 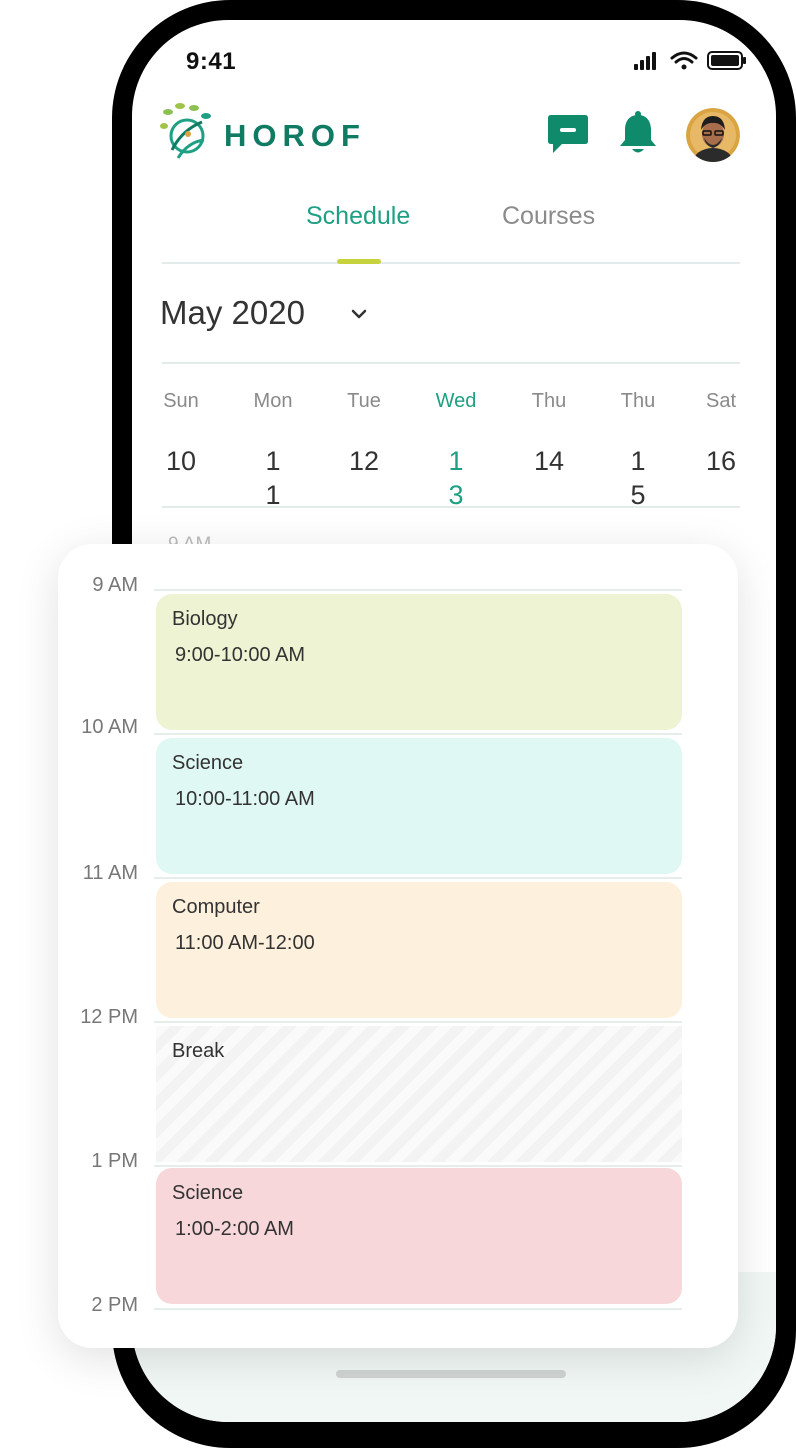 What do you see at coordinates (638, 478) in the screenshot?
I see `day-number: 15` at bounding box center [638, 478].